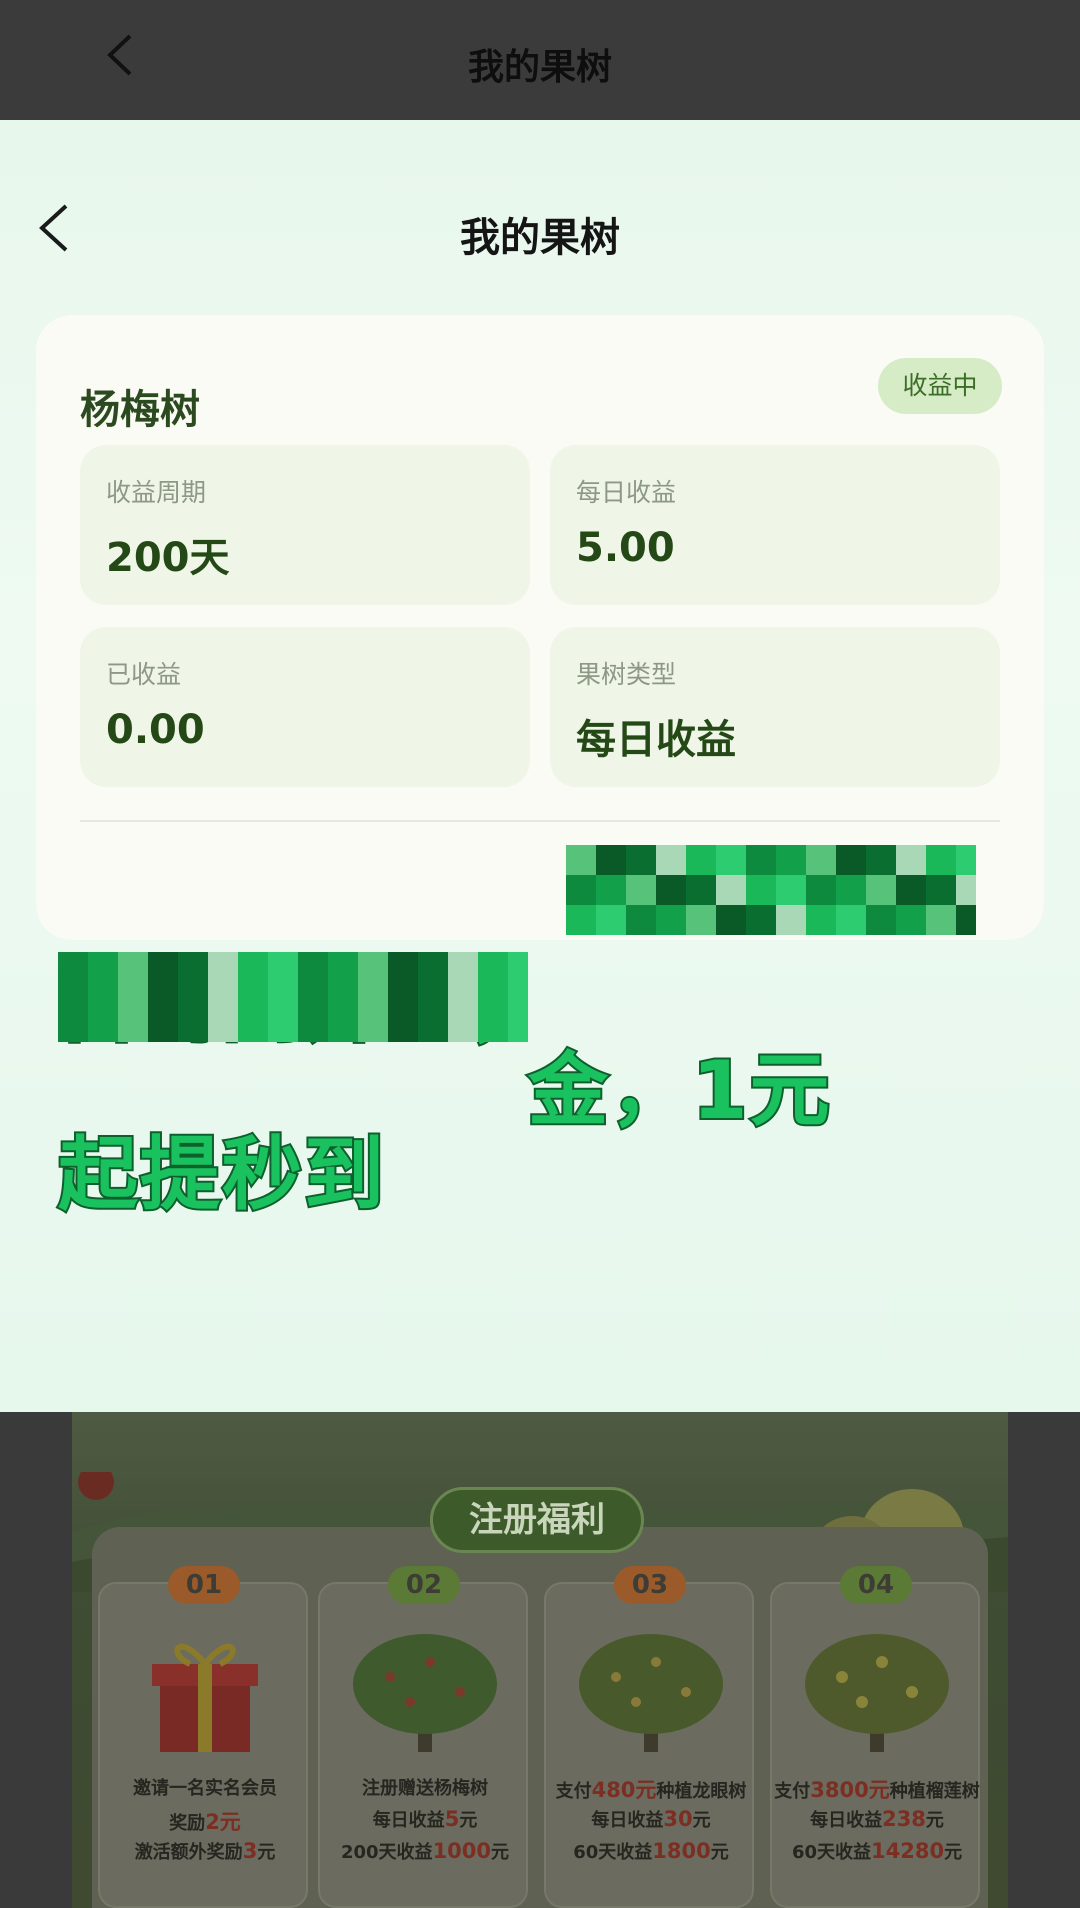 Image resolution: width=1080 pixels, height=1908 pixels. I want to click on perk-line: 支付480元种植龙眼树, so click(651, 1790).